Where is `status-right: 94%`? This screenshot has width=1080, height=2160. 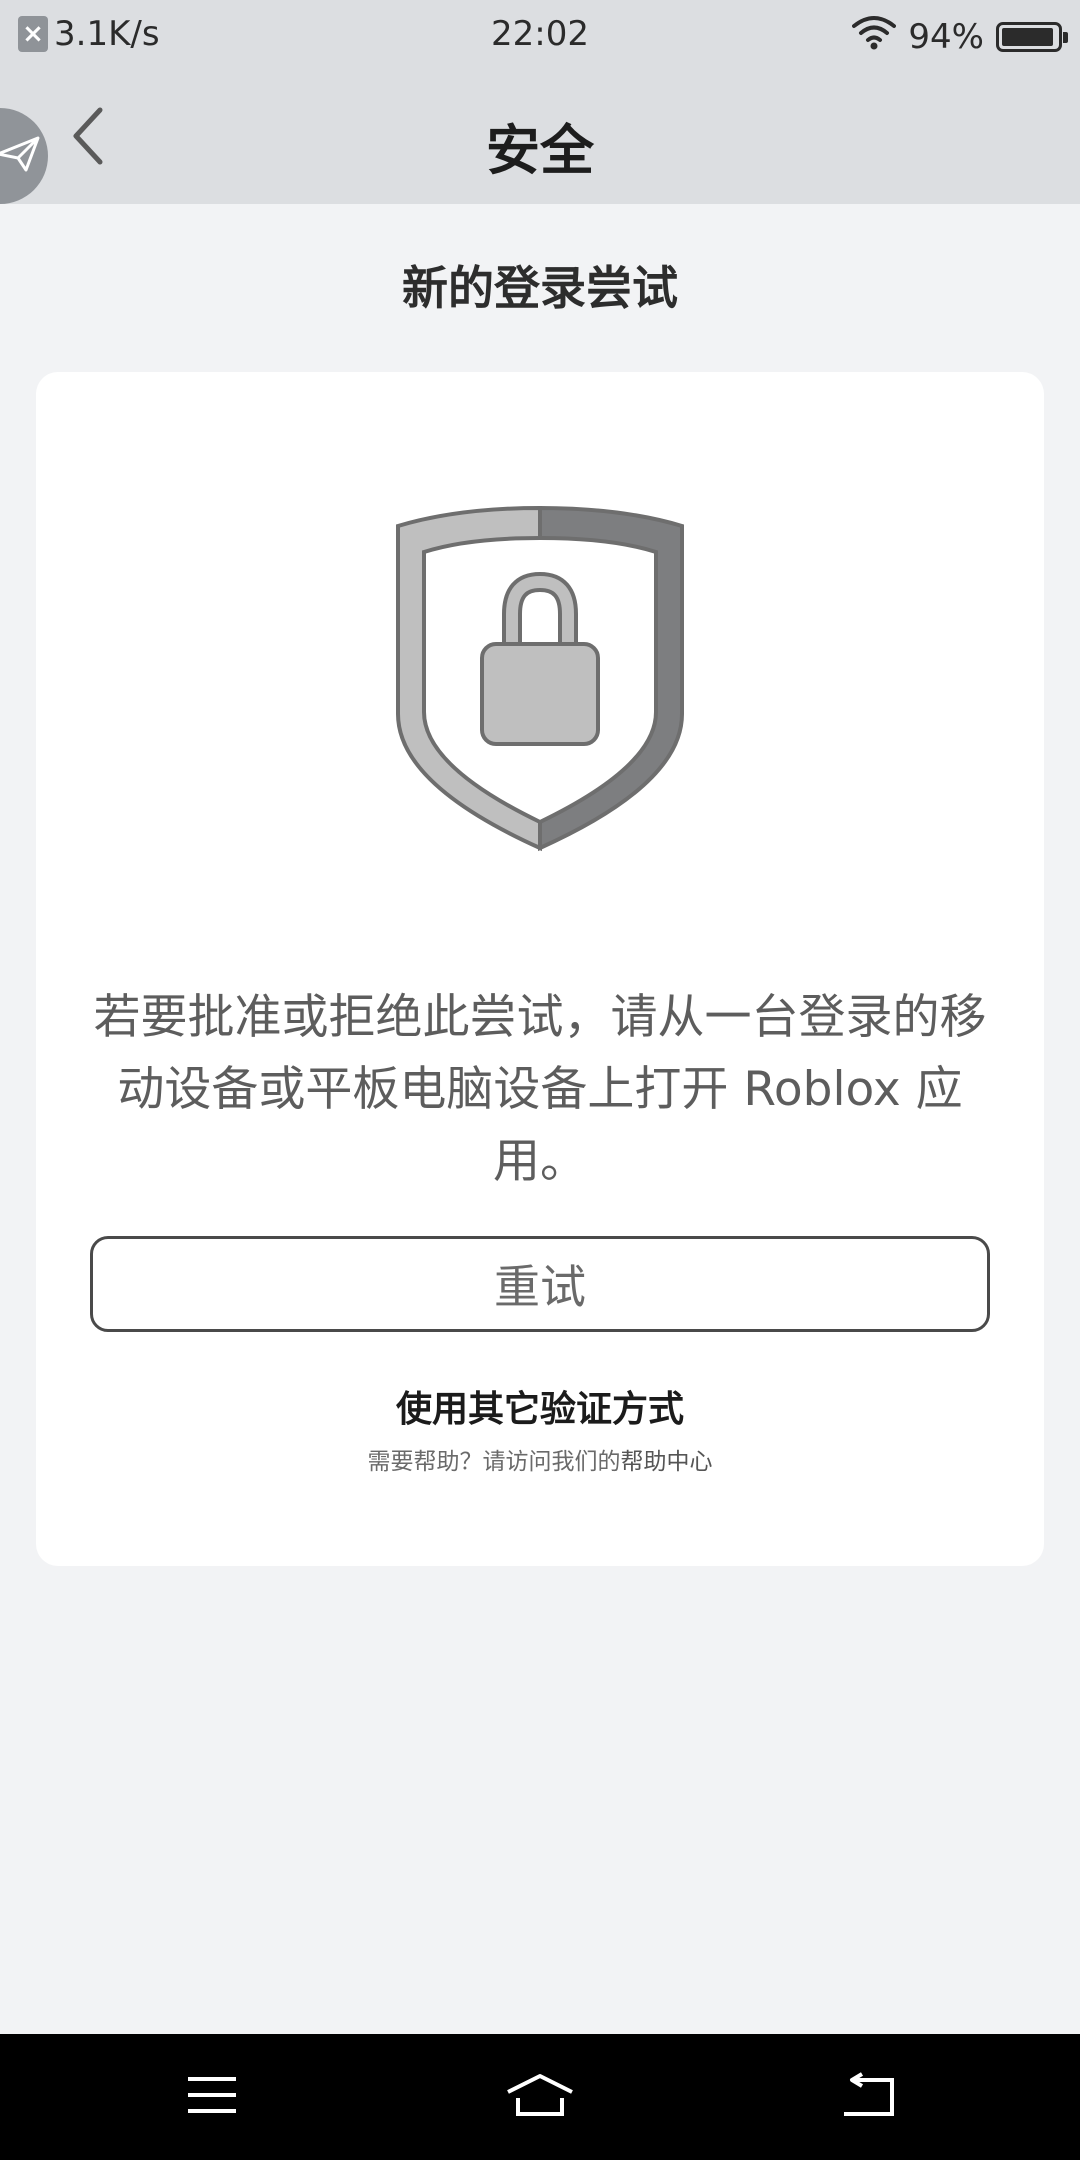 status-right: 94% is located at coordinates (960, 36).